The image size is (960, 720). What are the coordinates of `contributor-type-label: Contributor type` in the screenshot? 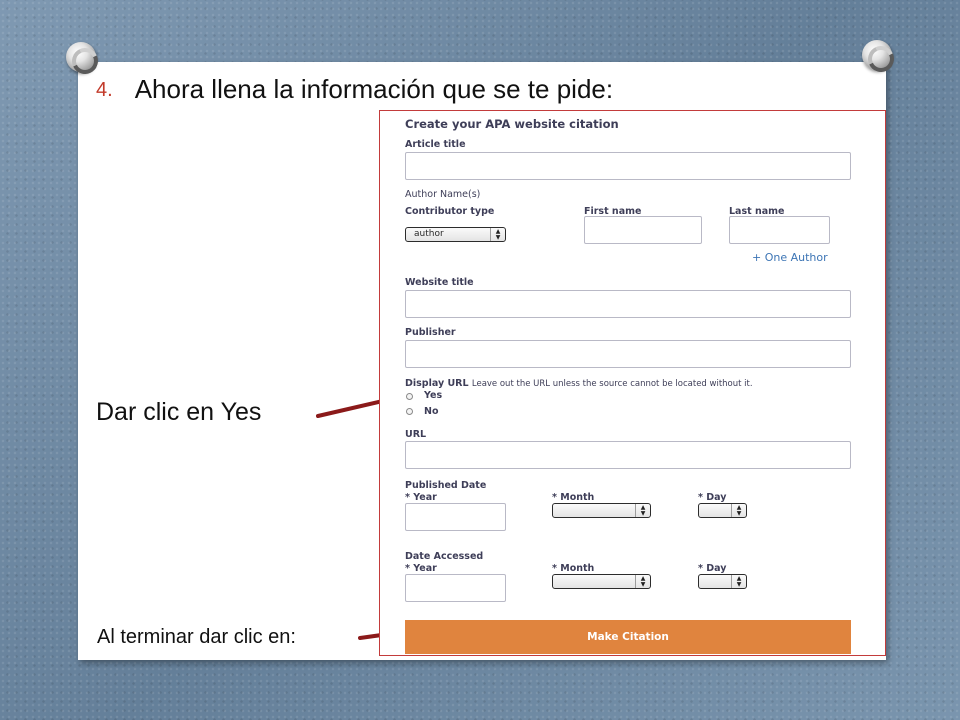 It's located at (450, 211).